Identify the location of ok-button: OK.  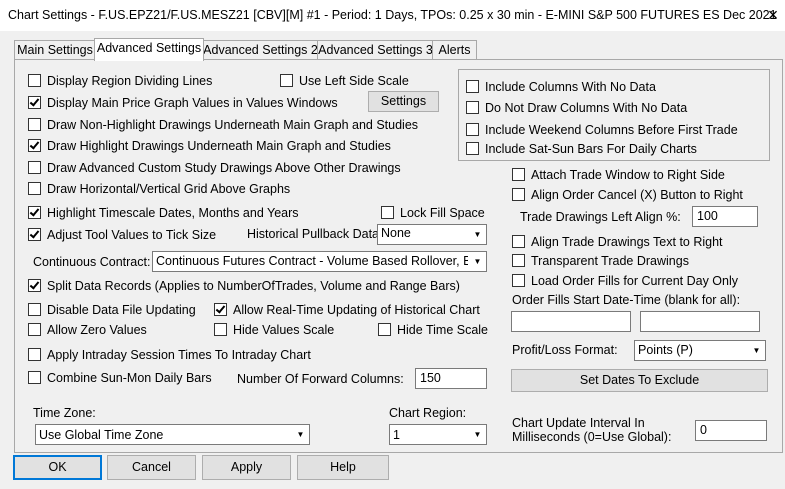
(57, 467).